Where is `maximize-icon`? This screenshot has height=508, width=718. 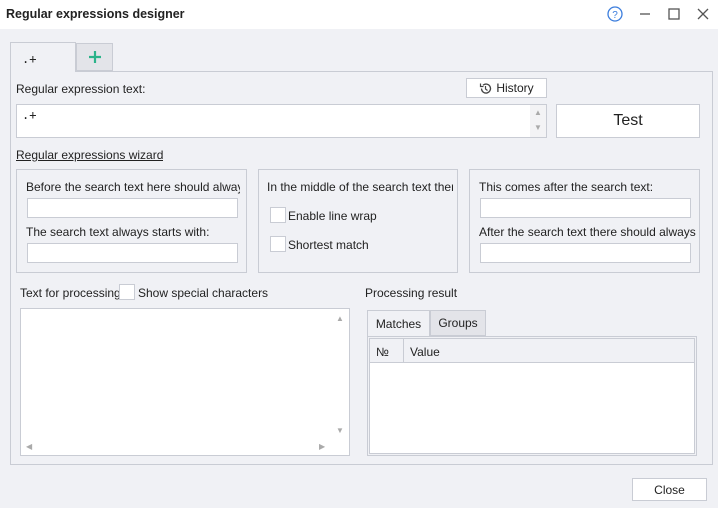 maximize-icon is located at coordinates (674, 14).